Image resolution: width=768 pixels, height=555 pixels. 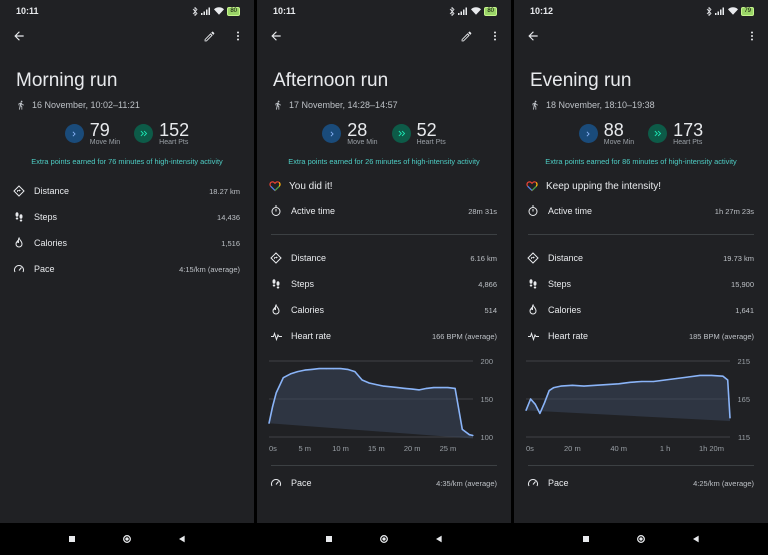 What do you see at coordinates (384, 258) in the screenshot?
I see `stat-row-distance: Distance 6.16 km` at bounding box center [384, 258].